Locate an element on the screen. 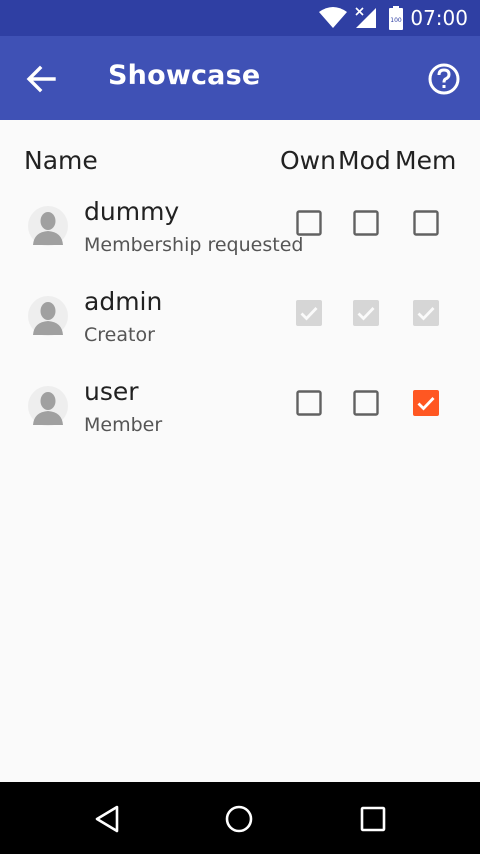 This screenshot has width=480, height=854. member-role: Membership requested is located at coordinates (194, 245).